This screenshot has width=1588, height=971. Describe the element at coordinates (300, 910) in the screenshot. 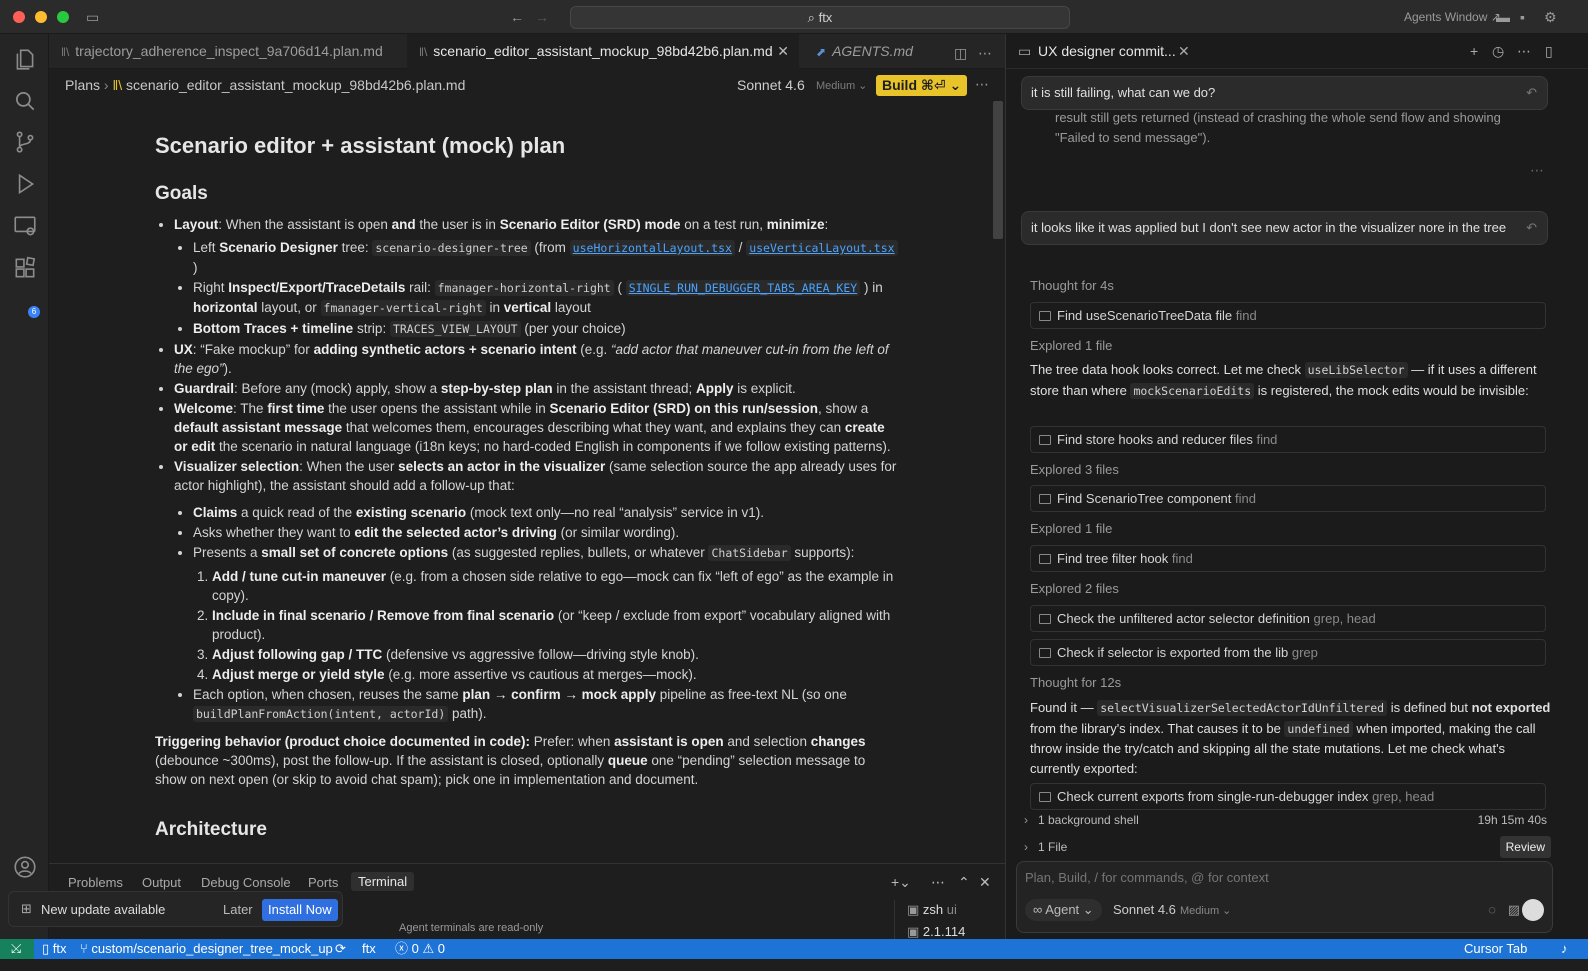

I see `install-now-button: Install Now` at that location.